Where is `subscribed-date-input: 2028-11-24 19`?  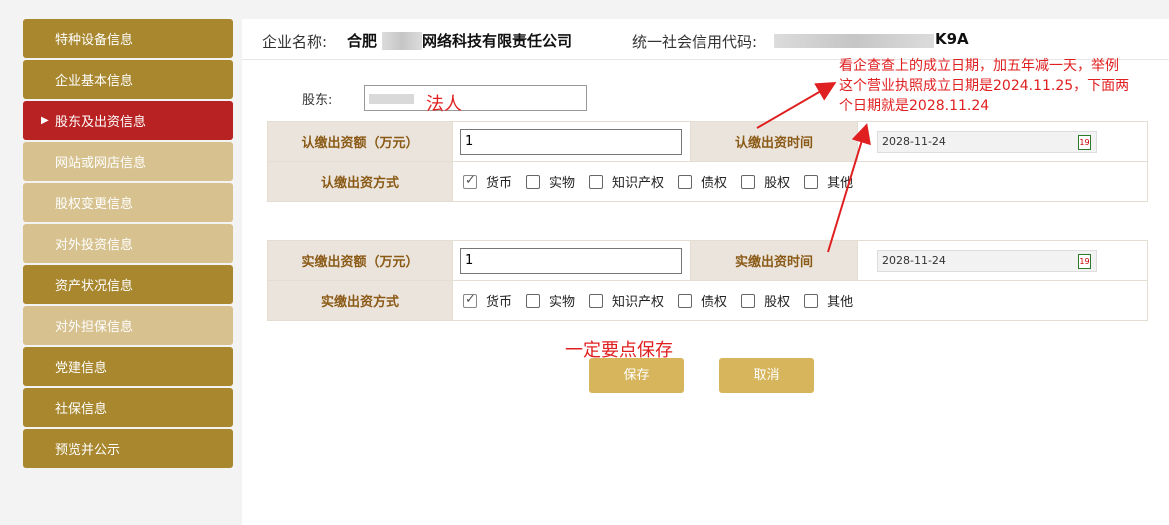 subscribed-date-input: 2028-11-24 19 is located at coordinates (987, 141).